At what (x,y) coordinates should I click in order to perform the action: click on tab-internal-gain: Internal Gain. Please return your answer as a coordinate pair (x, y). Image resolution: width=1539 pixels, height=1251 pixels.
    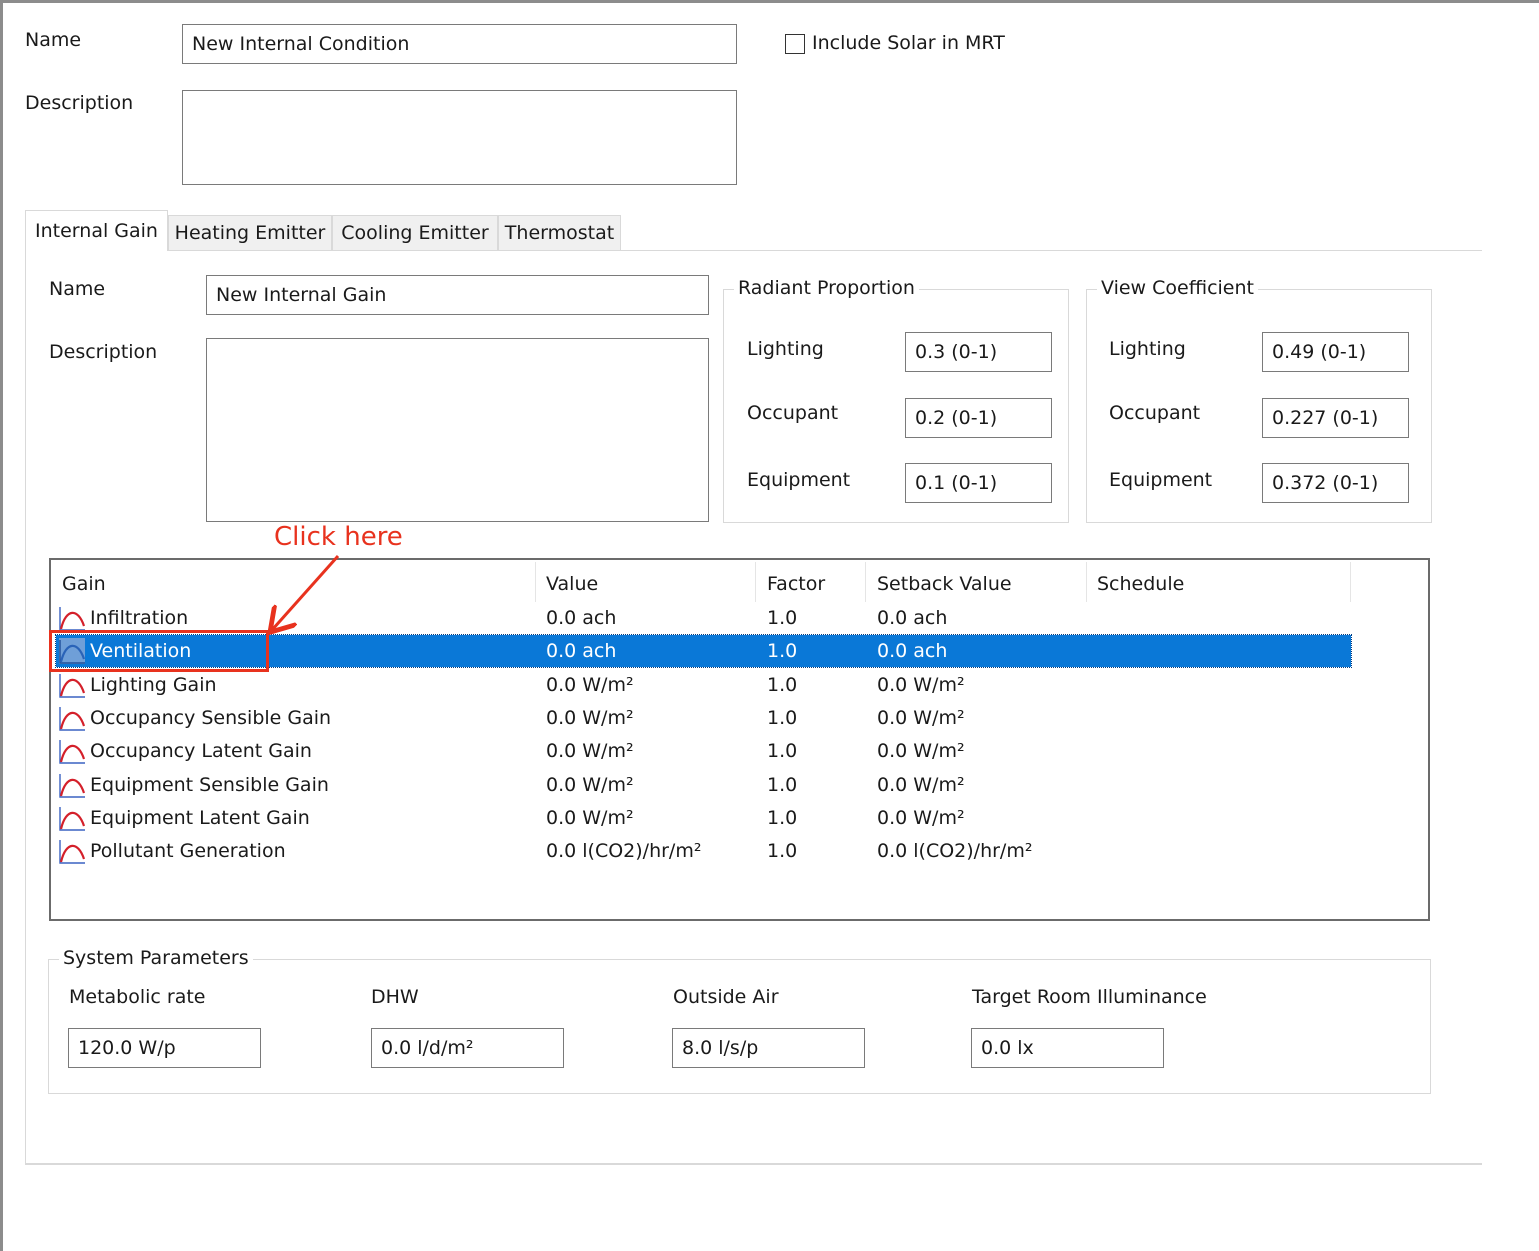
    Looking at the image, I should click on (96, 230).